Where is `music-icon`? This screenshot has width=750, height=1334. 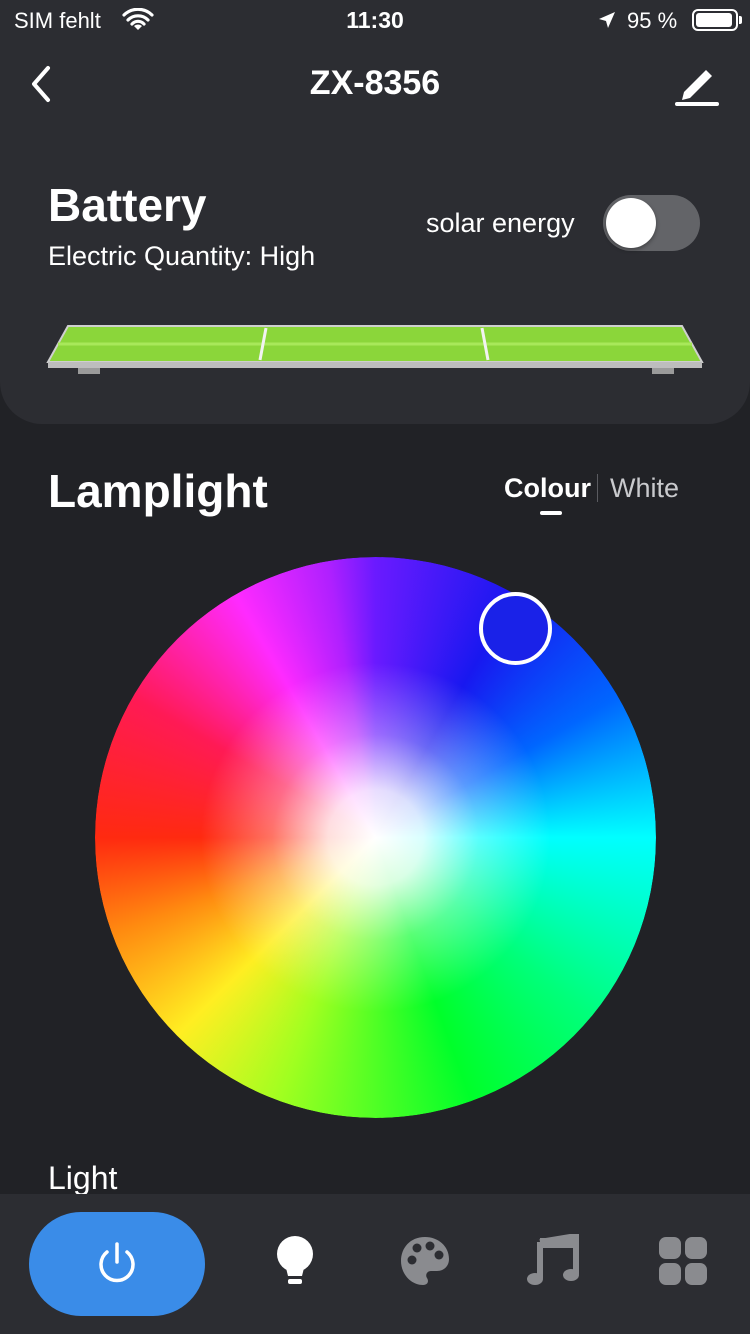
music-icon is located at coordinates (553, 1261).